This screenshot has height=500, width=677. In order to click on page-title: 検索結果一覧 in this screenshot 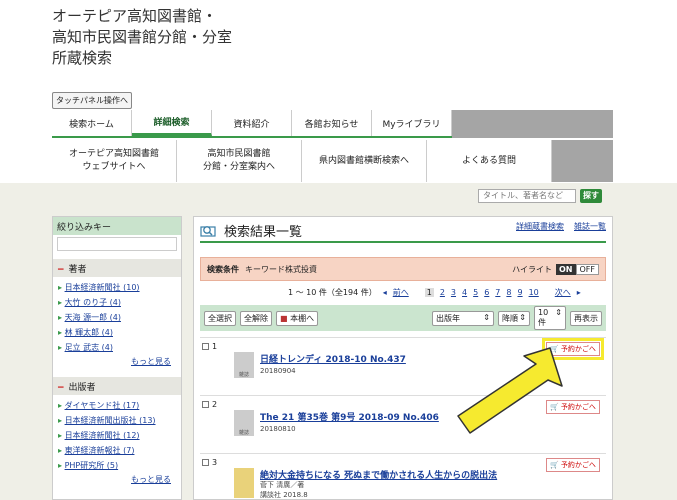, I will do `click(263, 232)`.